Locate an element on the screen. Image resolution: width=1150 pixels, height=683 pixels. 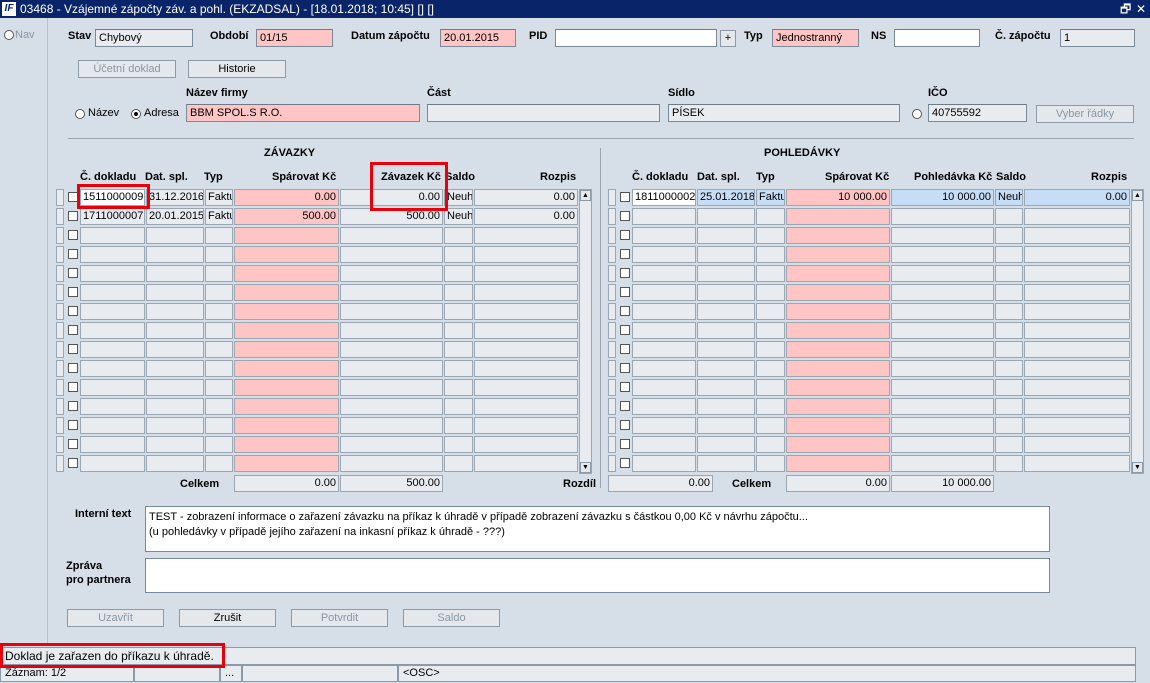
table-cell: 20.01.2015 is located at coordinates (175, 216).